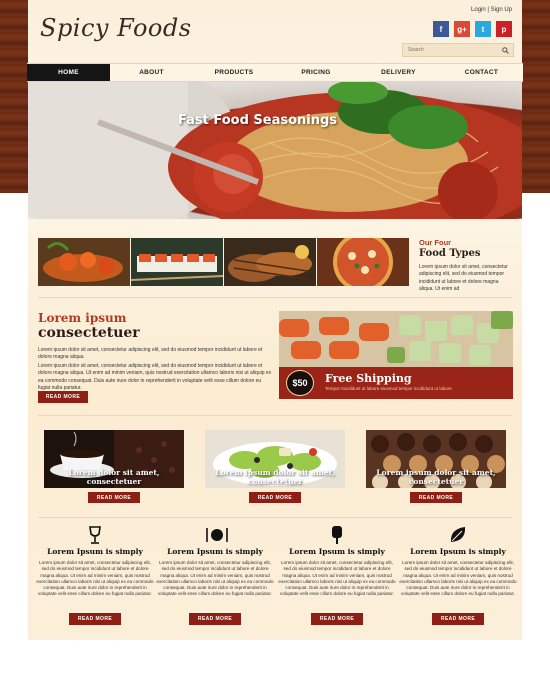  Describe the element at coordinates (505, 50) in the screenshot. I see `search-icon` at that location.